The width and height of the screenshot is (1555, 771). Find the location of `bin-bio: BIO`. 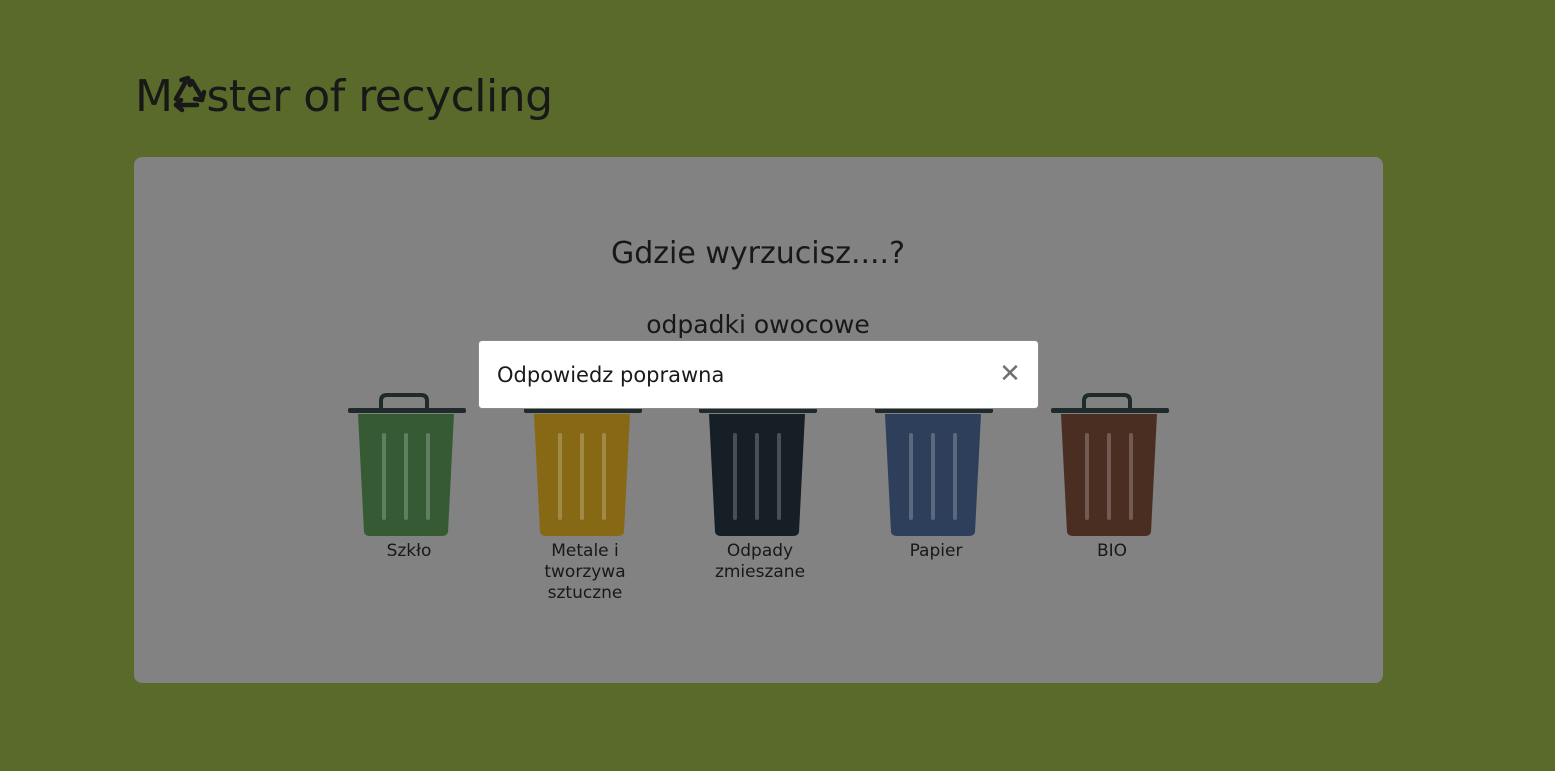

bin-bio: BIO is located at coordinates (1112, 477).